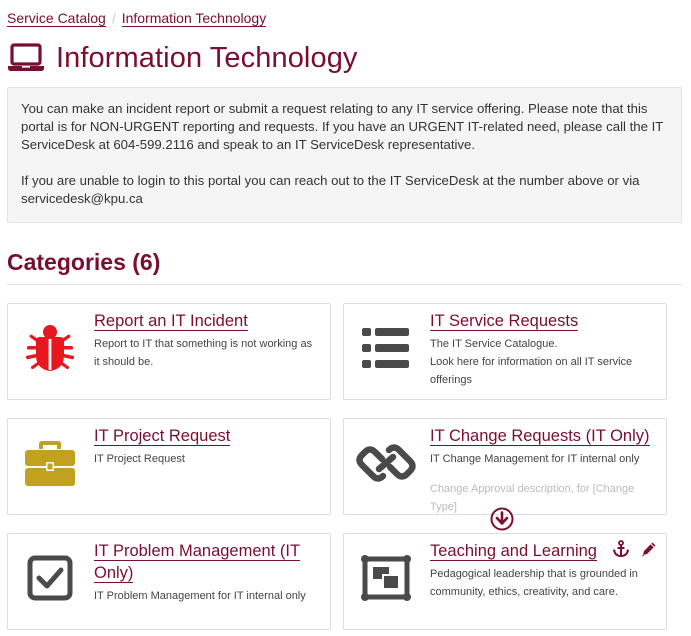 The image size is (691, 636). I want to click on category-description: IT Project Request, so click(139, 459).